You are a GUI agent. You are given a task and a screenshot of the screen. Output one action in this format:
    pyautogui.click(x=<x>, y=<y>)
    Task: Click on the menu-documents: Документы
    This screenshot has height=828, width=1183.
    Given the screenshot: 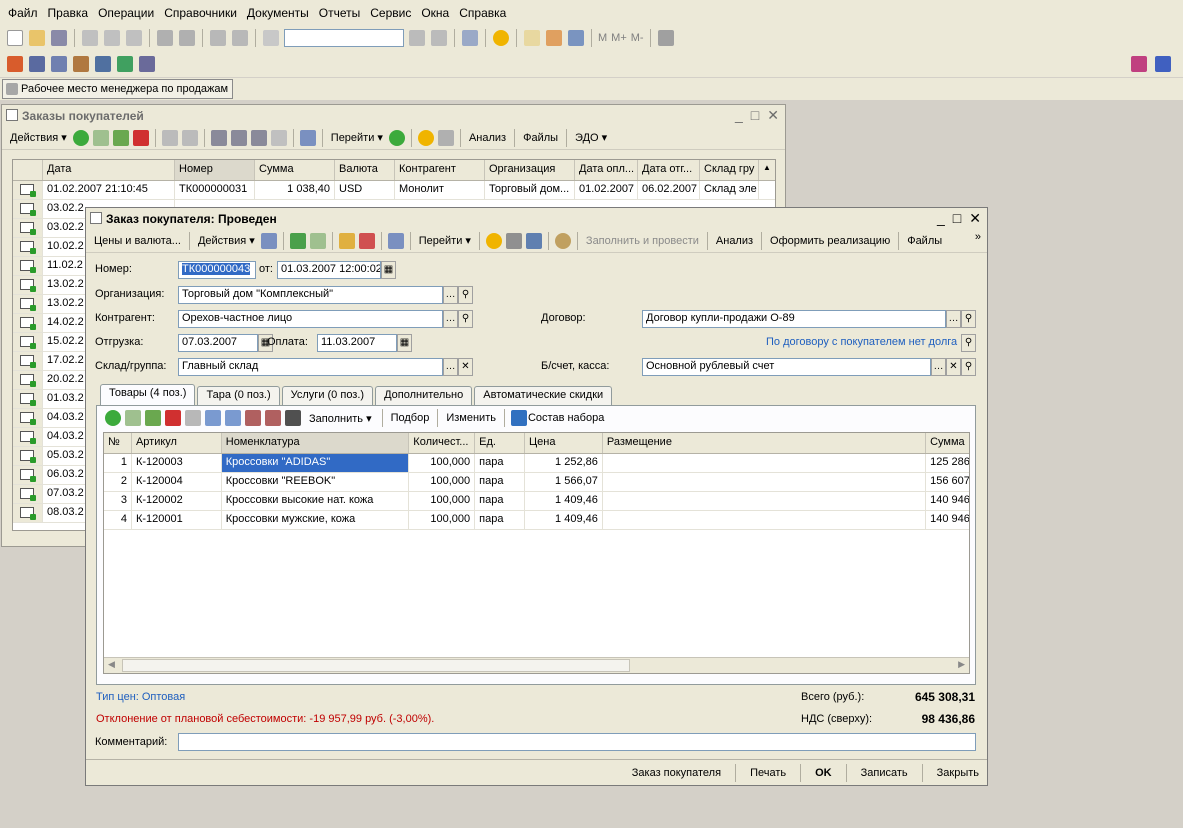 What is the action you would take?
    pyautogui.click(x=278, y=13)
    